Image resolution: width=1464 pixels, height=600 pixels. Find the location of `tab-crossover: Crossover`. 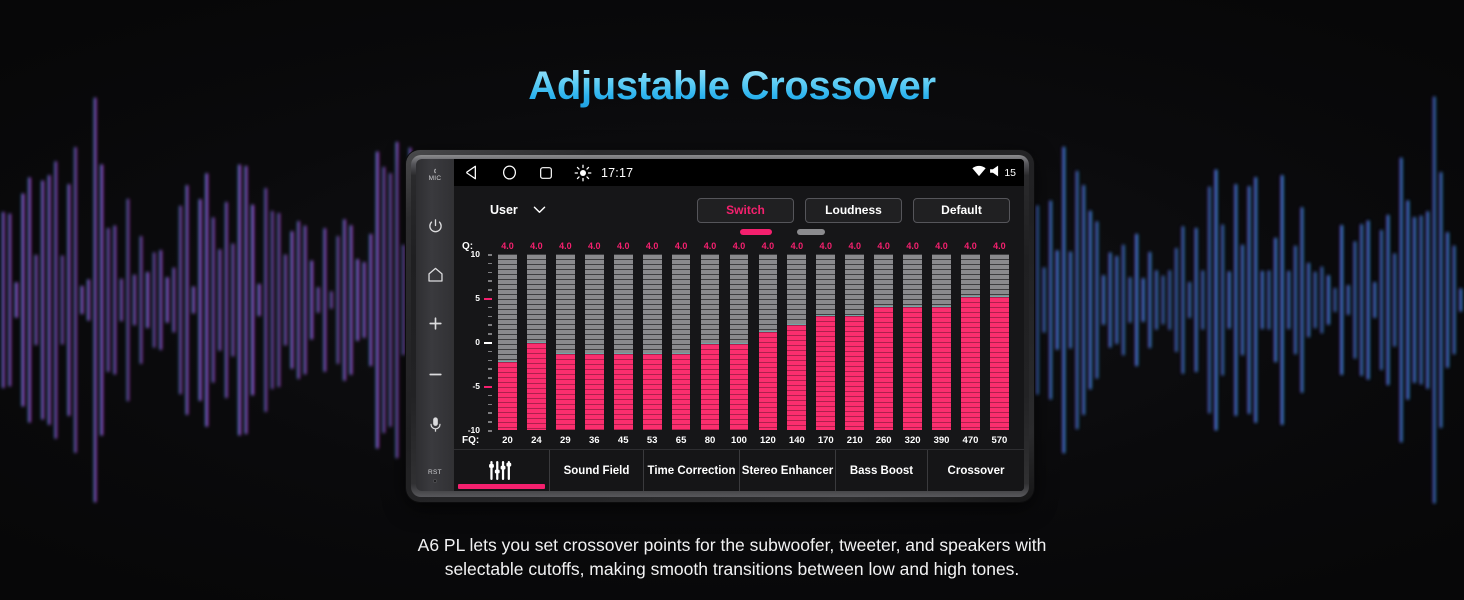

tab-crossover: Crossover is located at coordinates (976, 470).